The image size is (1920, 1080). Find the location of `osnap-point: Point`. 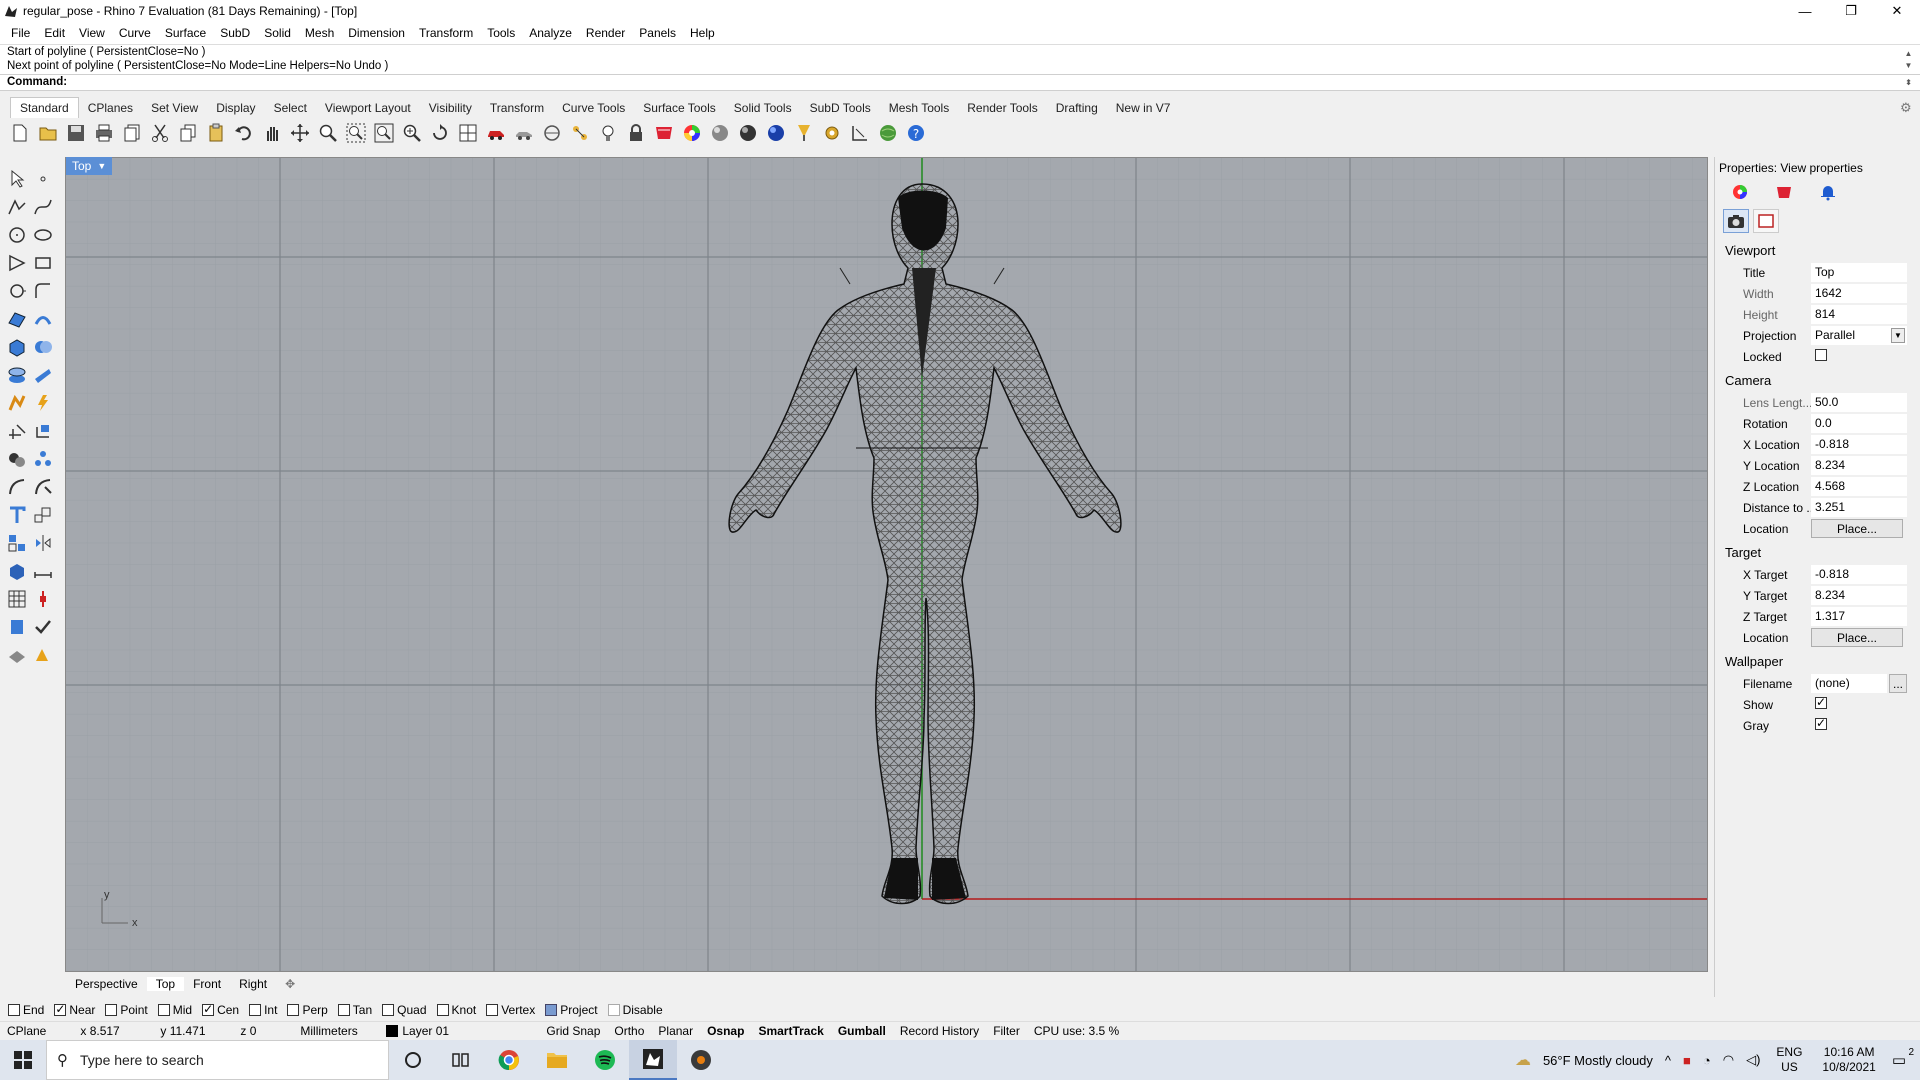

osnap-point: Point is located at coordinates (126, 1010).